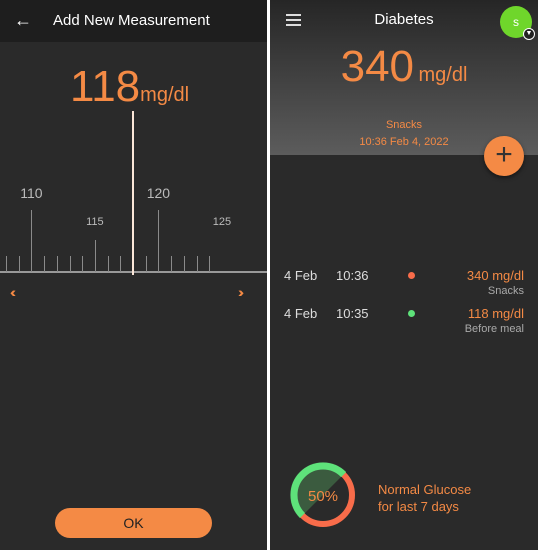 The width and height of the screenshot is (538, 550). I want to click on entry-time: 10:36, so click(352, 275).